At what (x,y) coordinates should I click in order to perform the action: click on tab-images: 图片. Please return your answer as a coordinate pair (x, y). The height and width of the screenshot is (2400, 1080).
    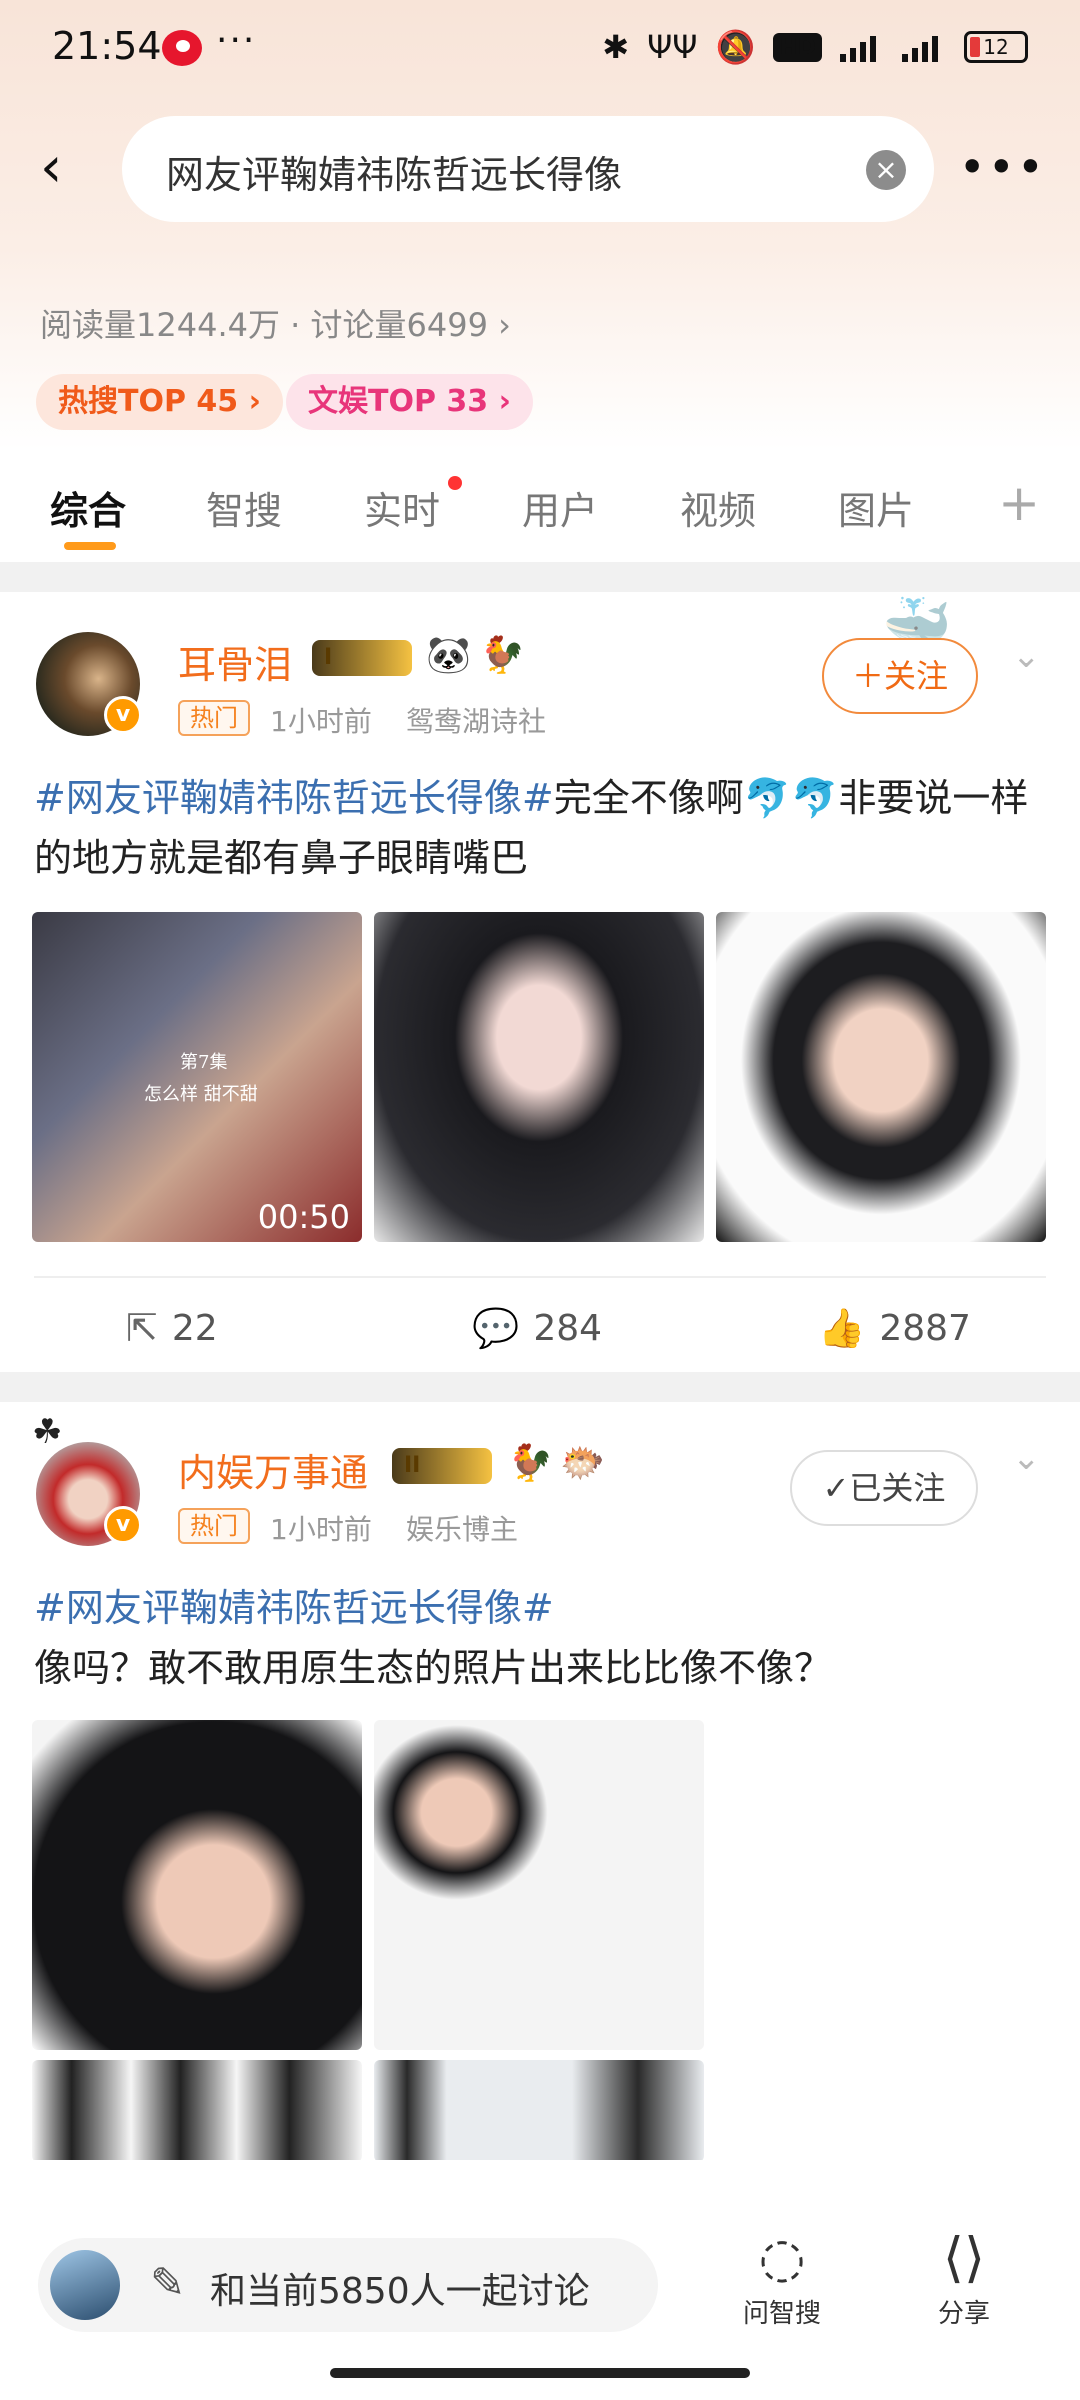
    Looking at the image, I should click on (876, 507).